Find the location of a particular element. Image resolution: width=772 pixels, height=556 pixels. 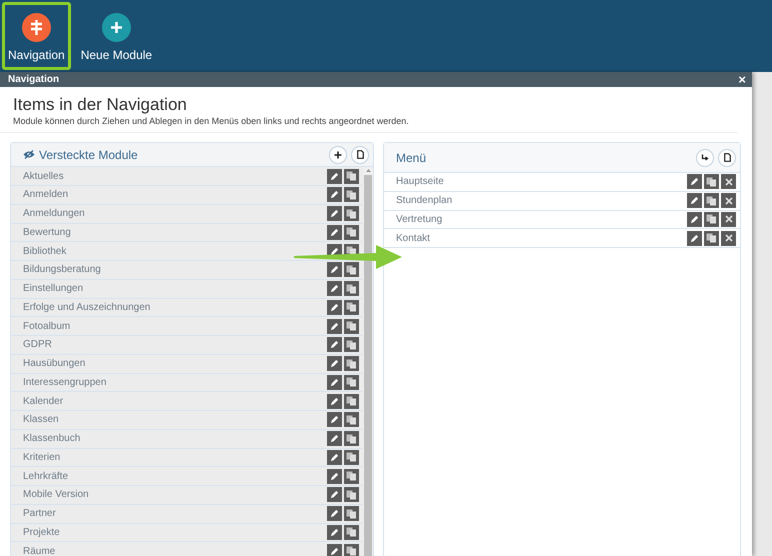

hidden-eye-icon is located at coordinates (29, 155).